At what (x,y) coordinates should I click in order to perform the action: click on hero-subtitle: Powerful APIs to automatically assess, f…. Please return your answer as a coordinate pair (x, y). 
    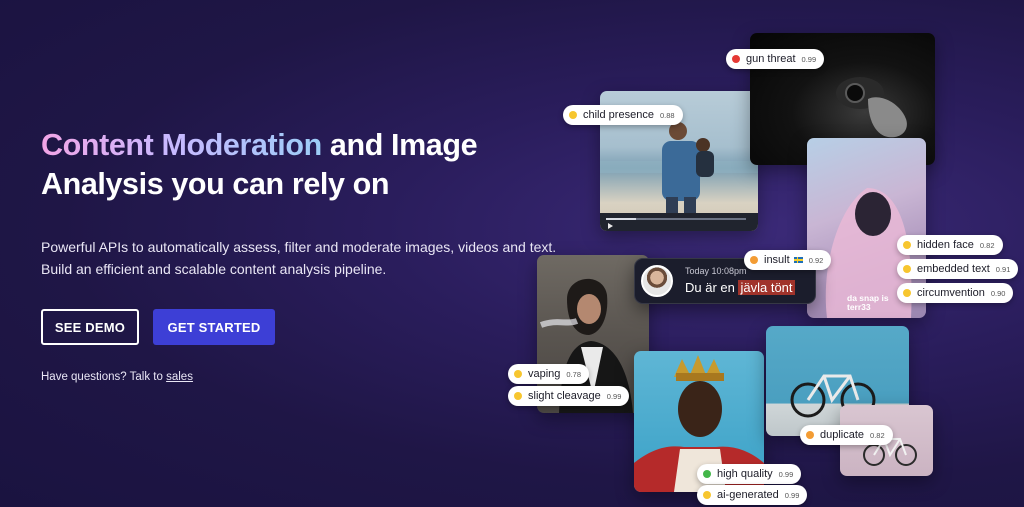
    Looking at the image, I should click on (299, 258).